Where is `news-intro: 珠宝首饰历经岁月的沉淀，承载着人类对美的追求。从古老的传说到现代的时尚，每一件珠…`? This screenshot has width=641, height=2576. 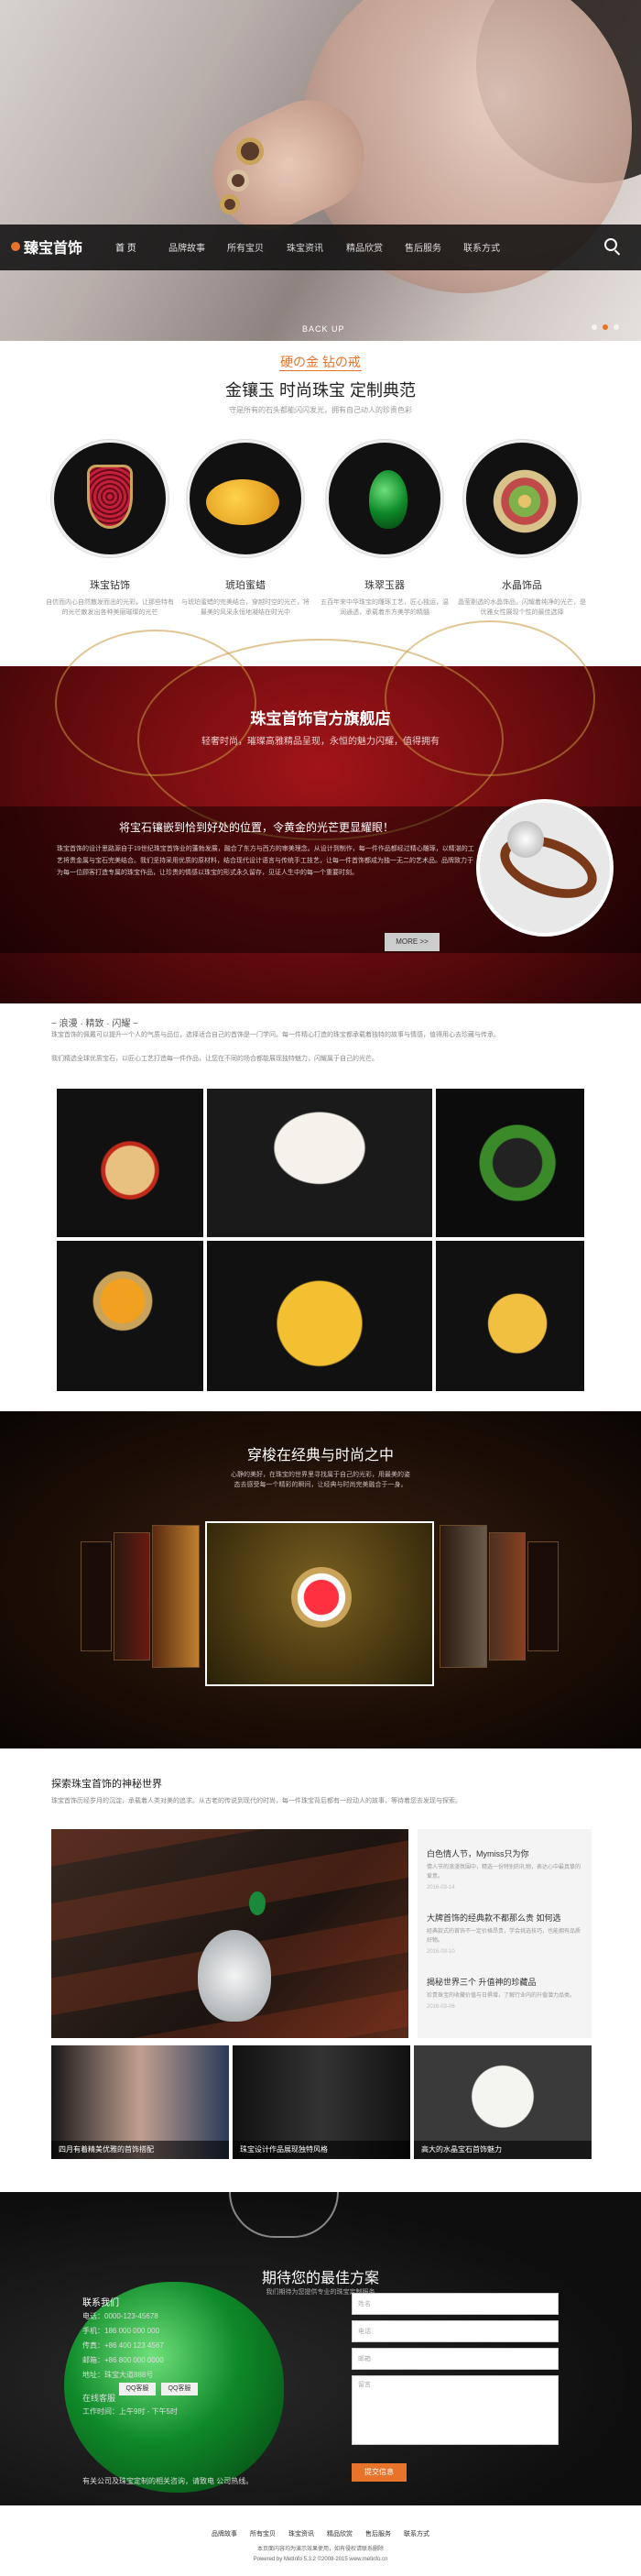
news-intro: 珠宝首饰历经岁月的沉淀，承载着人类对美的追求。从古老的传说到现代的时尚，每一件珠… is located at coordinates (256, 1801).